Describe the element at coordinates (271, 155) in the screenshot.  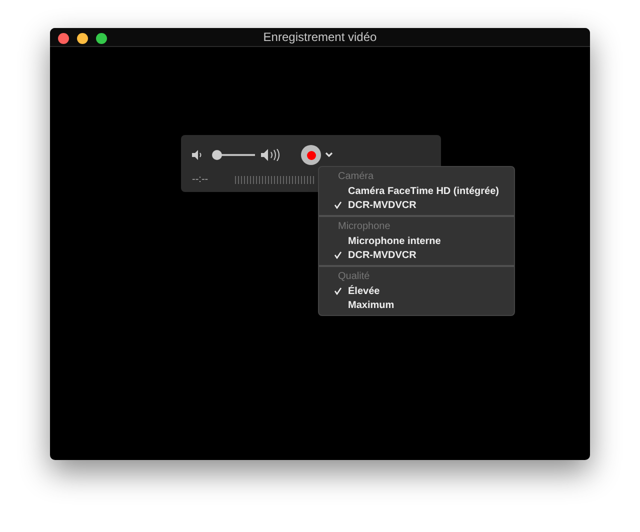
I see `volume-high-icon` at that location.